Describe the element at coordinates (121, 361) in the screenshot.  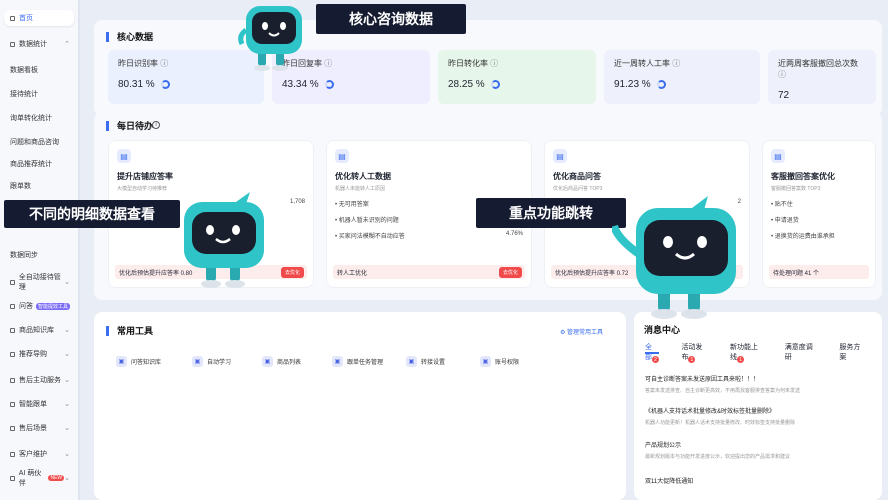
I see `tool-icon: ▣` at that location.